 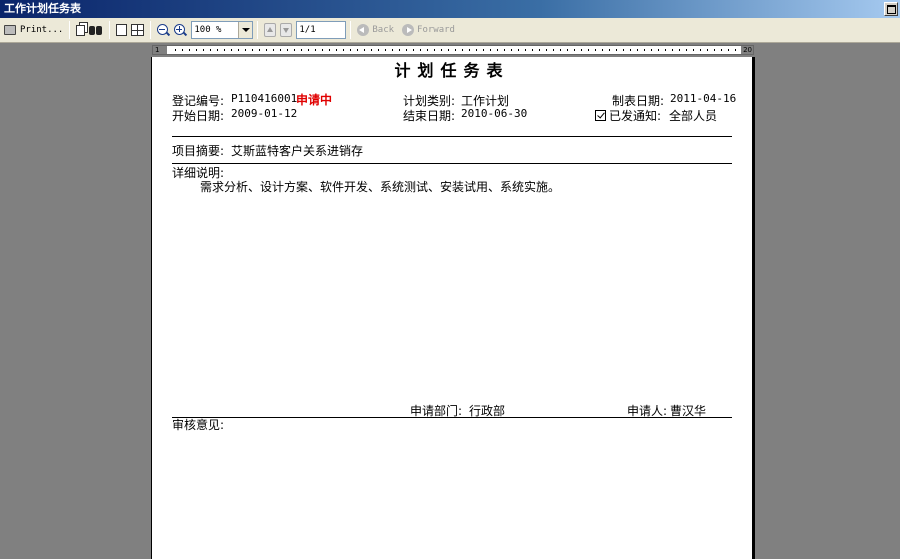 I want to click on back-button: Back, so click(x=375, y=30).